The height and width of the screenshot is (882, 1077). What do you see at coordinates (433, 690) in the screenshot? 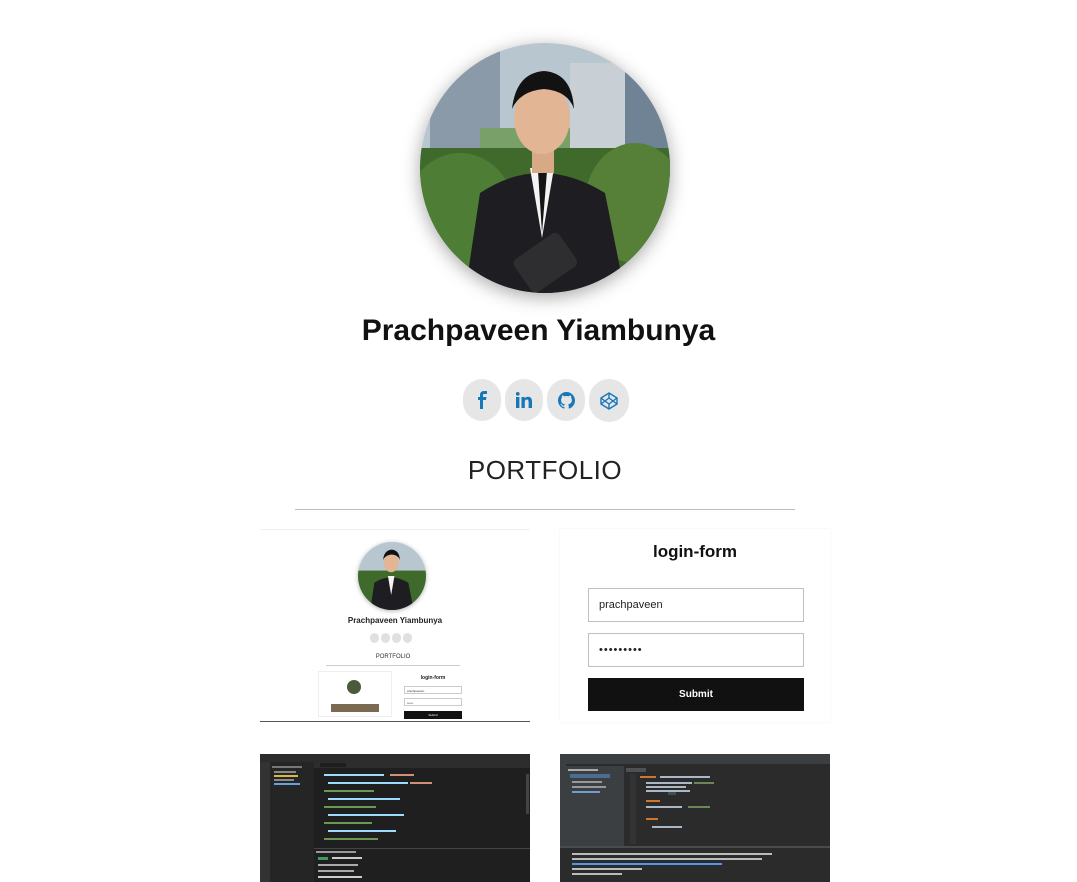
I see `mini-username-field: prachpaveen` at bounding box center [433, 690].